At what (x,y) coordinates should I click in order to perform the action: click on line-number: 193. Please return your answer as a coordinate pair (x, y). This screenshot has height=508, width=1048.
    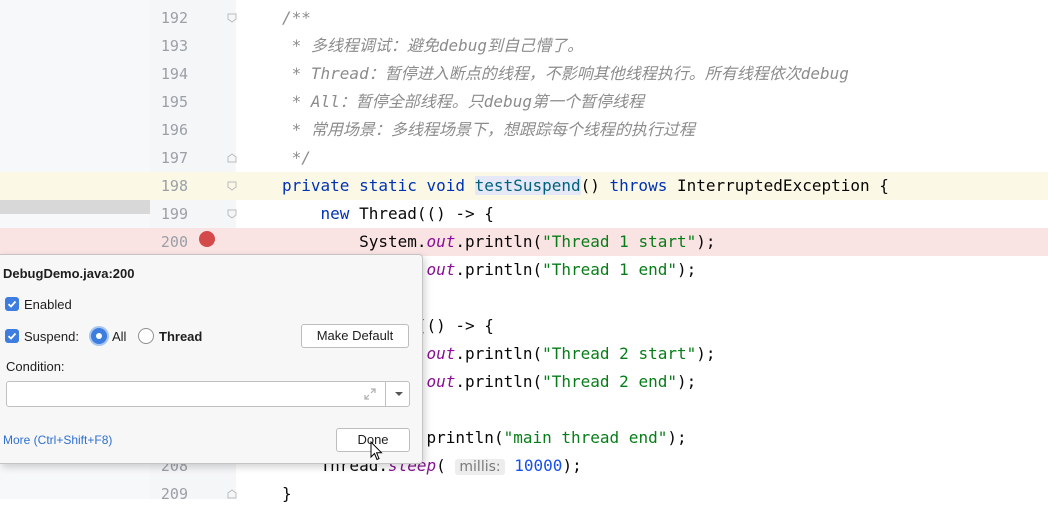
    Looking at the image, I should click on (174, 46).